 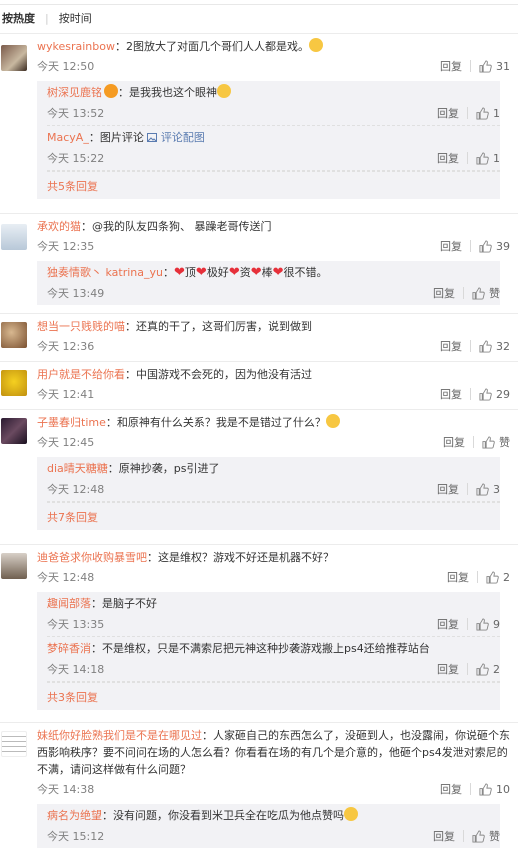 I want to click on reply-time: 今天 13:35, so click(x=76, y=624).